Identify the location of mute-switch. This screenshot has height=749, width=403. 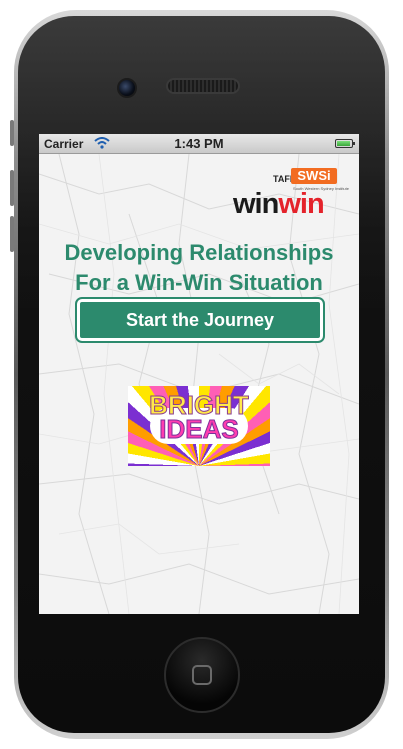
(12, 133).